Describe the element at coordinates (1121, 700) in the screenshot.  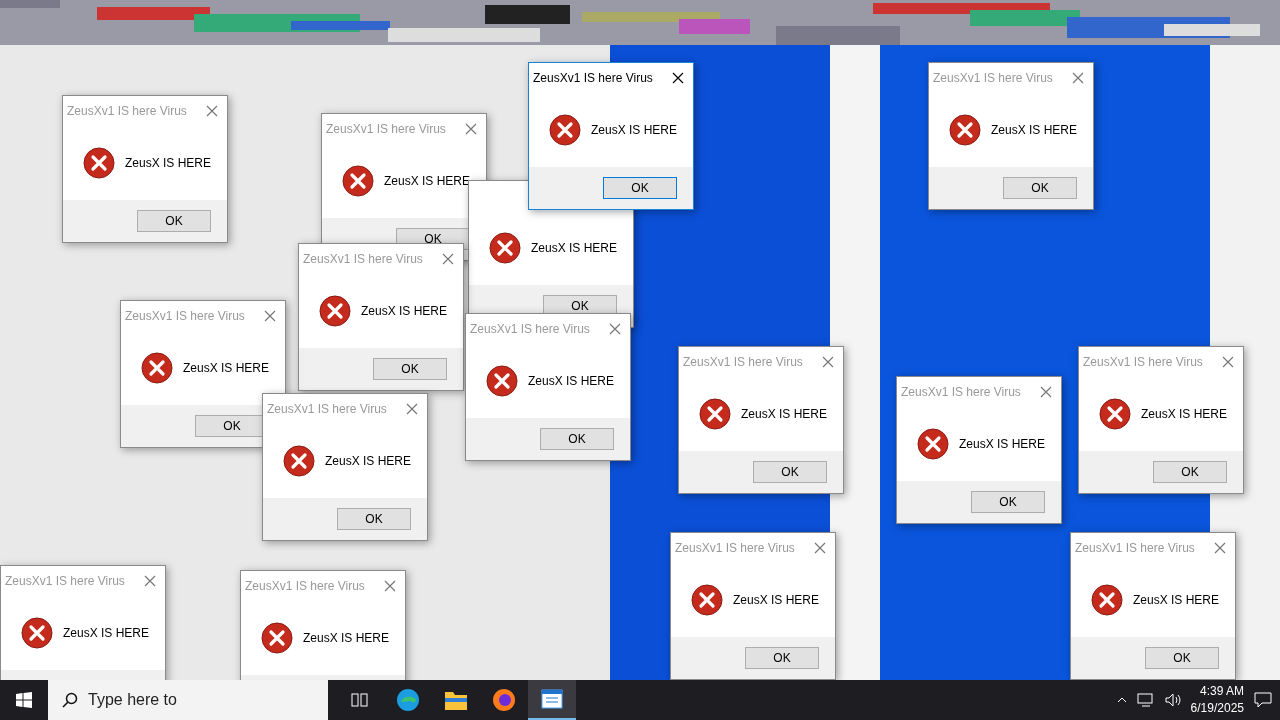
I see `chevron-up-icon` at that location.